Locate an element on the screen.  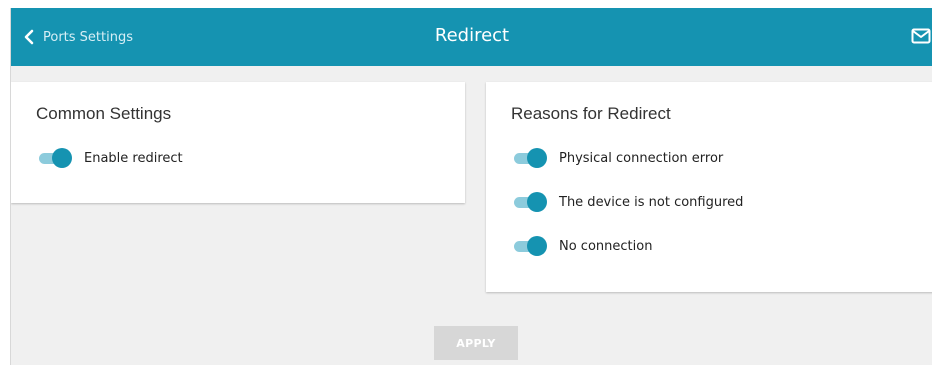
no-connection-toggle is located at coordinates (529, 246).